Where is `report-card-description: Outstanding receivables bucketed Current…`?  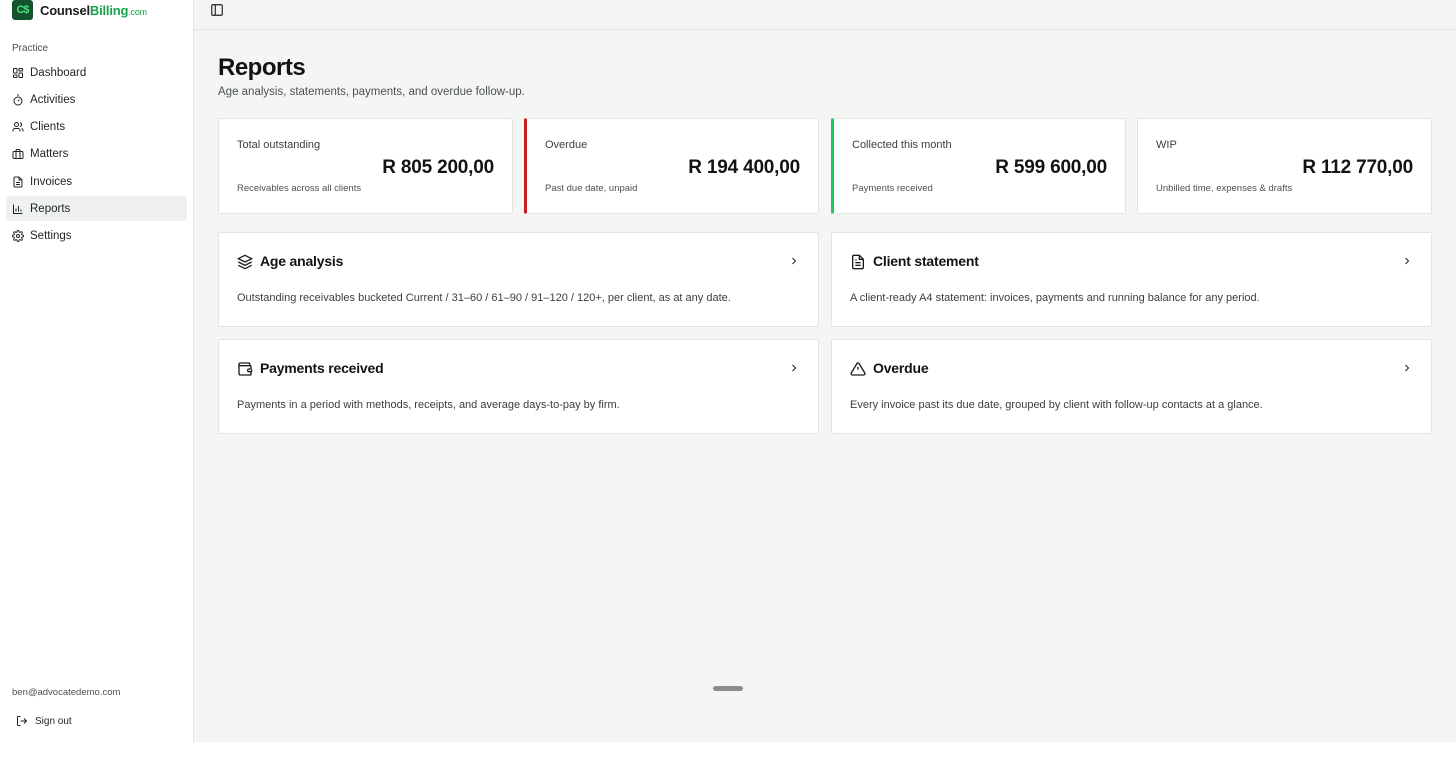 report-card-description: Outstanding receivables bucketed Current… is located at coordinates (484, 298).